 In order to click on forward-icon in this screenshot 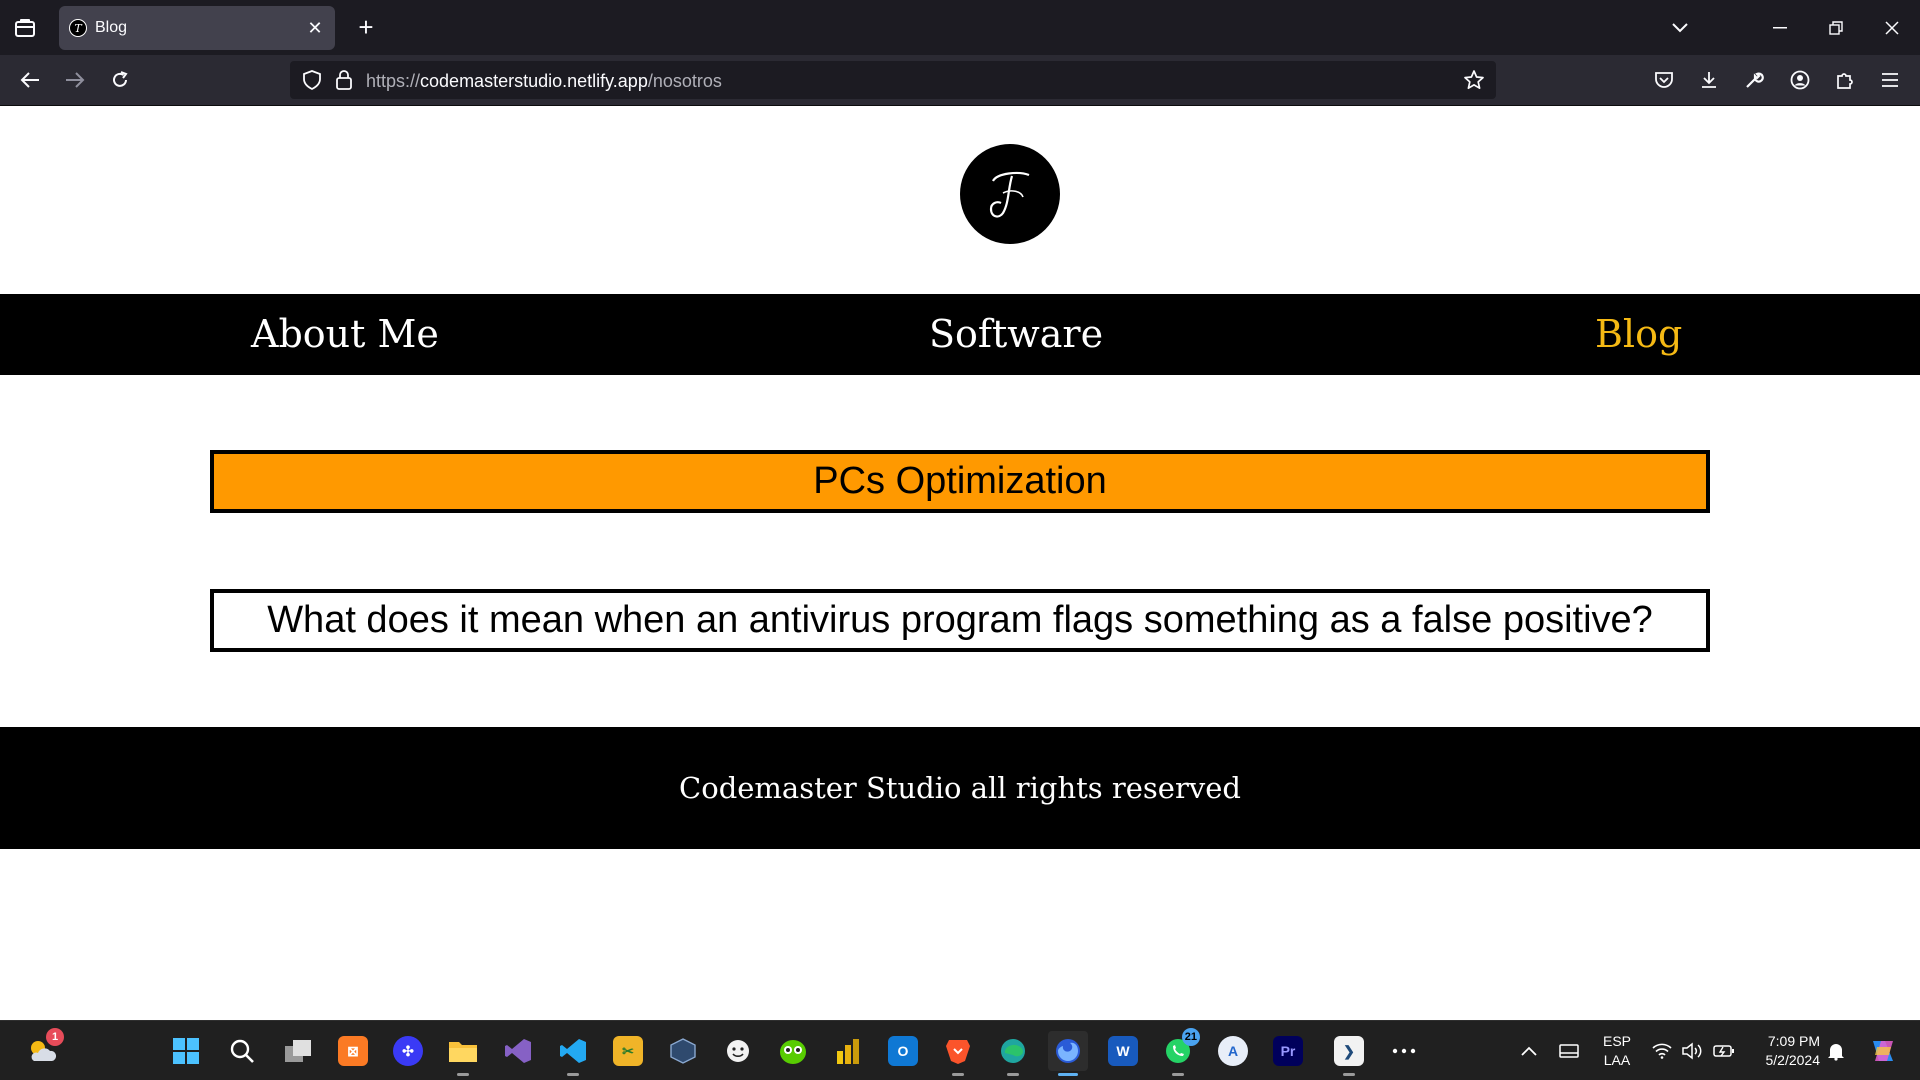, I will do `click(75, 80)`.